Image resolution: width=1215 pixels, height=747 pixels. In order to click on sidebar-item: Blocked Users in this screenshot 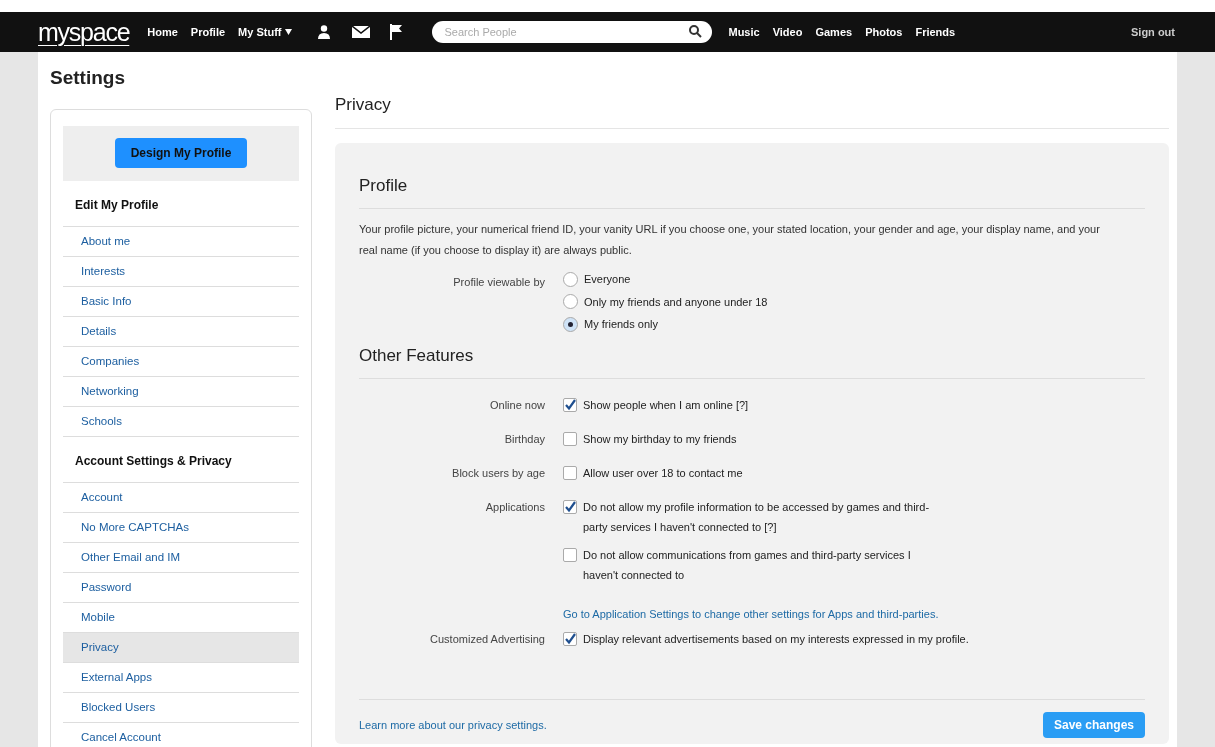, I will do `click(181, 707)`.